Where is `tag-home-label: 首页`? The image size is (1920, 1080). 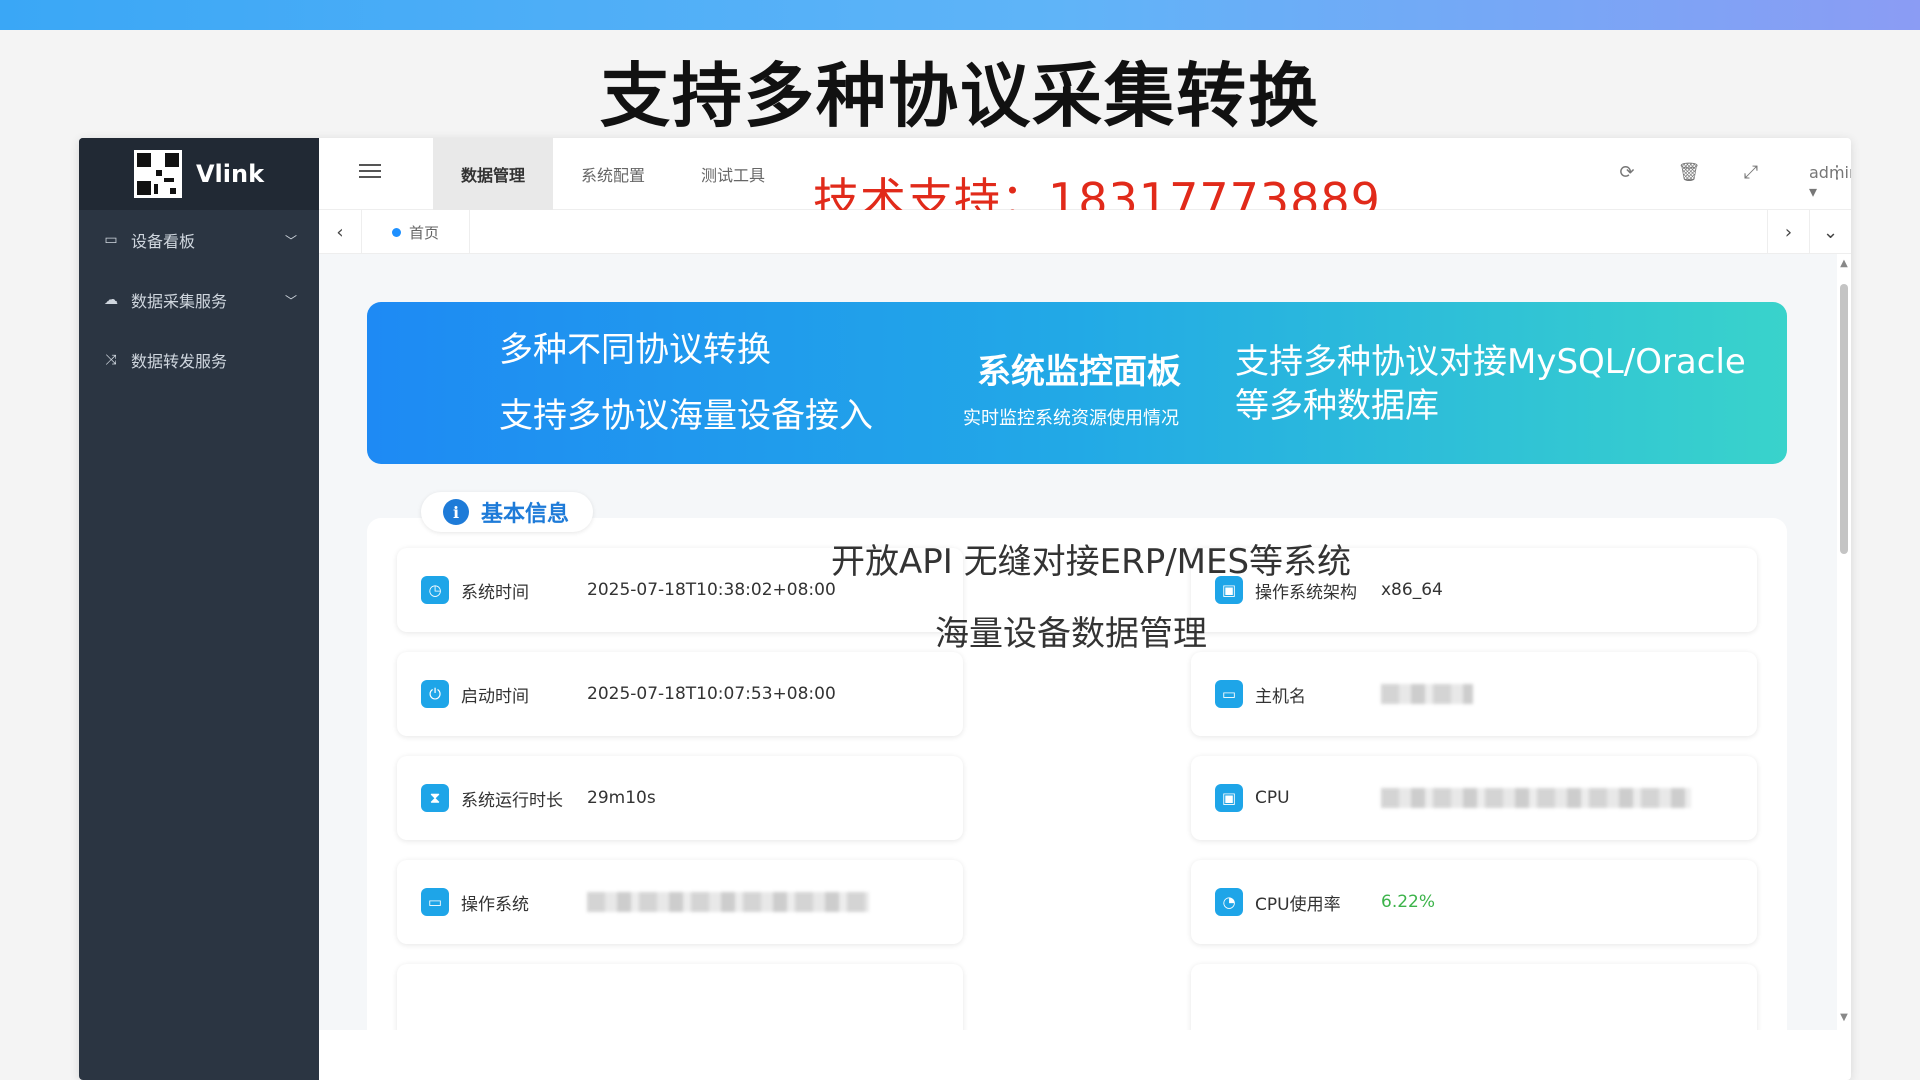
tag-home-label: 首页 is located at coordinates (424, 232).